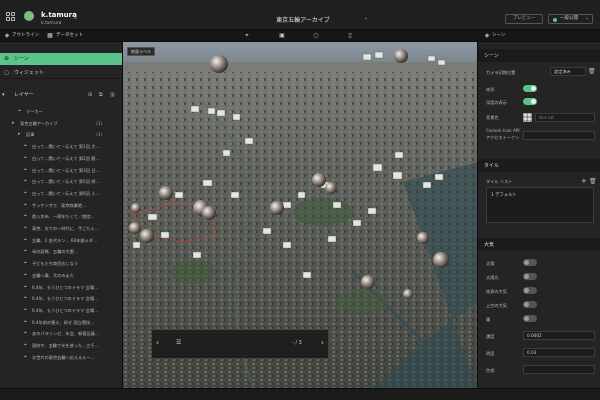 The height and width of the screenshot is (400, 600). What do you see at coordinates (496, 291) in the screenshot?
I see `ground-atm-label: 地表の大気` at bounding box center [496, 291].